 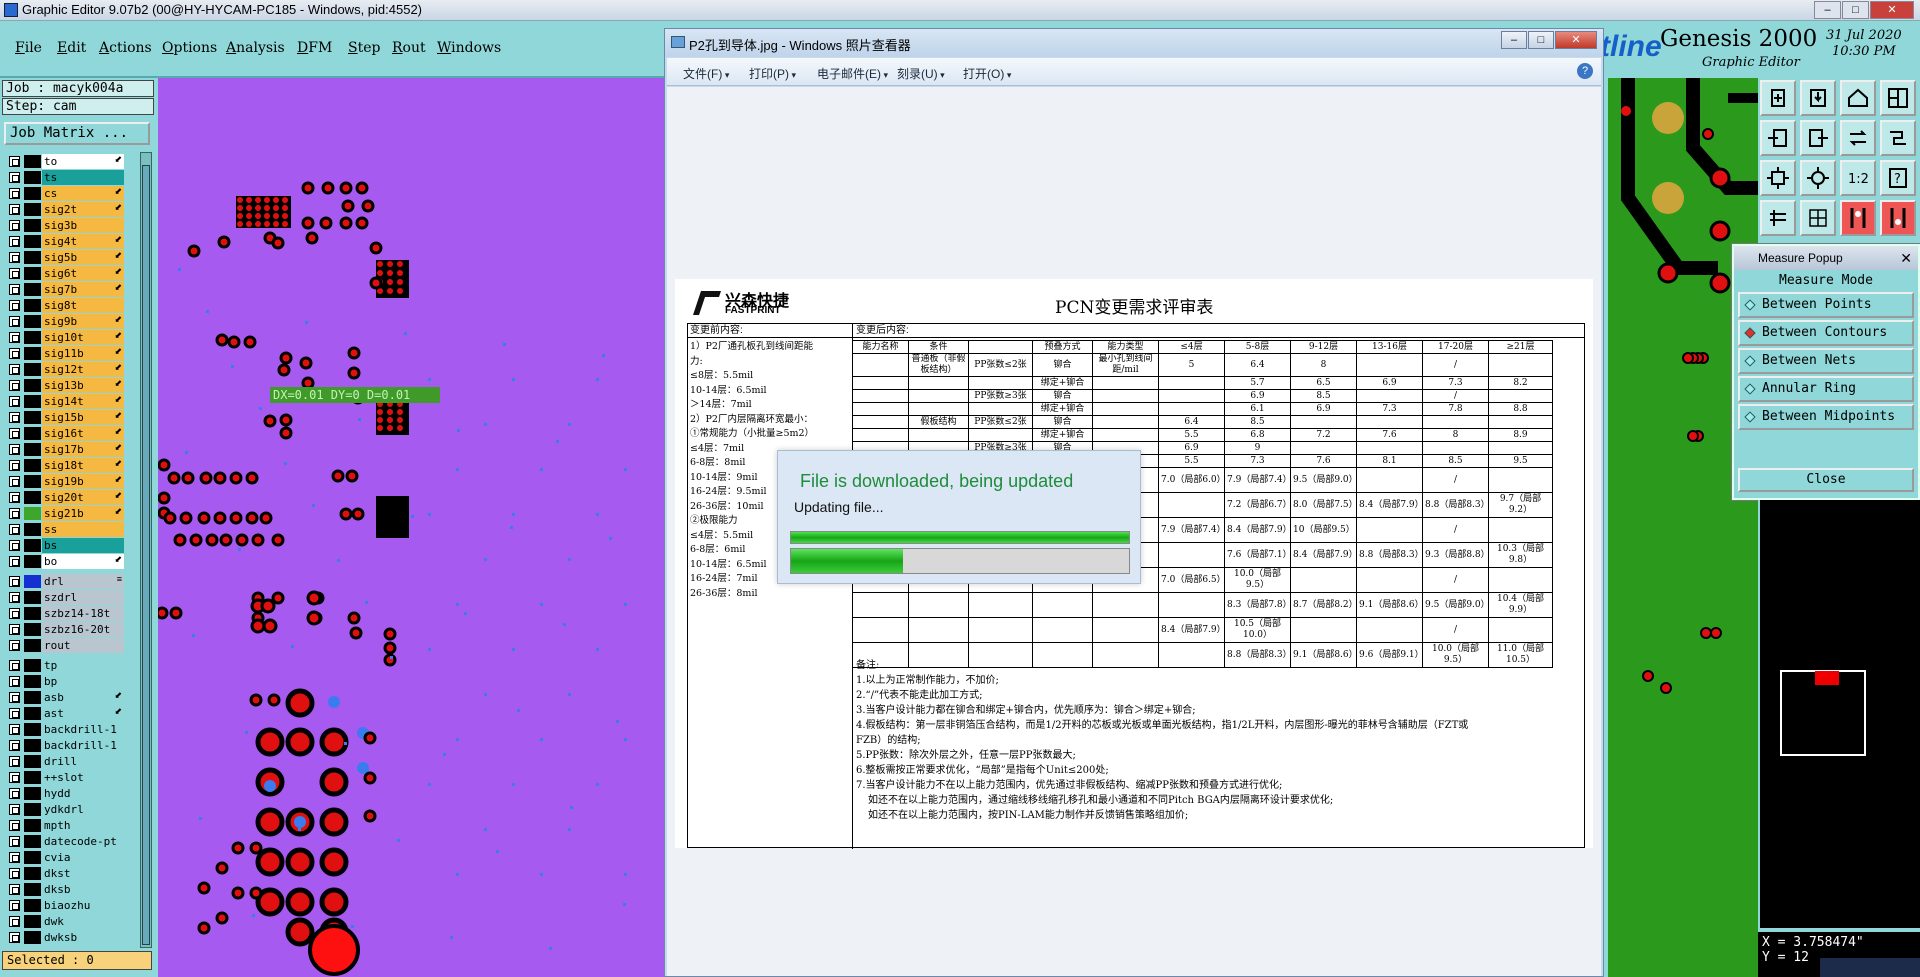 What do you see at coordinates (83, 433) in the screenshot?
I see `layer-name: sig16t` at bounding box center [83, 433].